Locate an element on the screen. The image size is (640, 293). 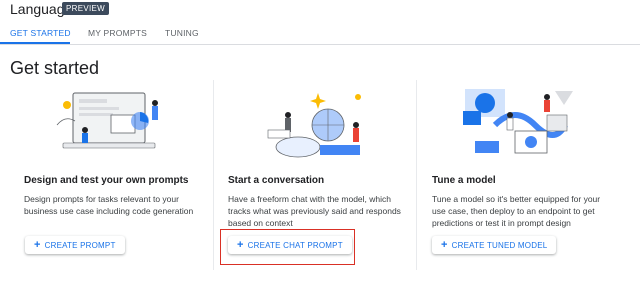
highlight-box is located at coordinates (287, 247).